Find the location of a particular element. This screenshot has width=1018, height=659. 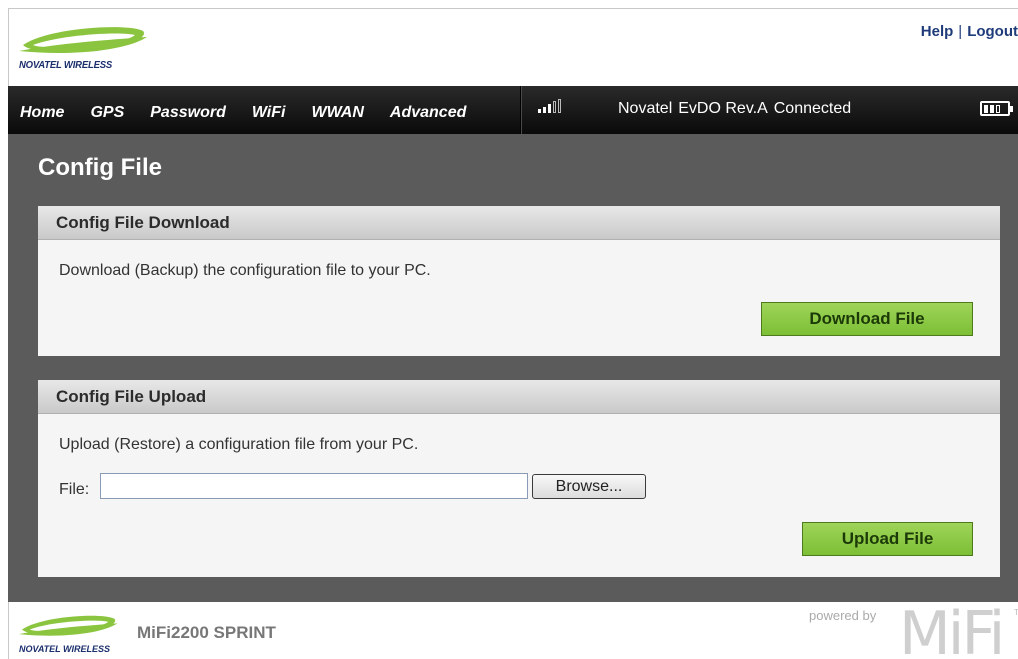

main-nav: Home GPS Password WiFi WWAN Advanced is located at coordinates (244, 110).